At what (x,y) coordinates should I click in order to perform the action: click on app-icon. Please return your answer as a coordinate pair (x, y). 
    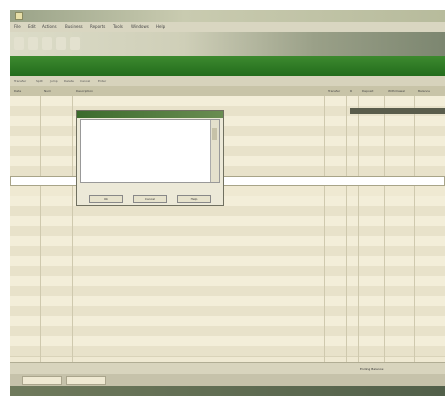
    Looking at the image, I should click on (19, 16).